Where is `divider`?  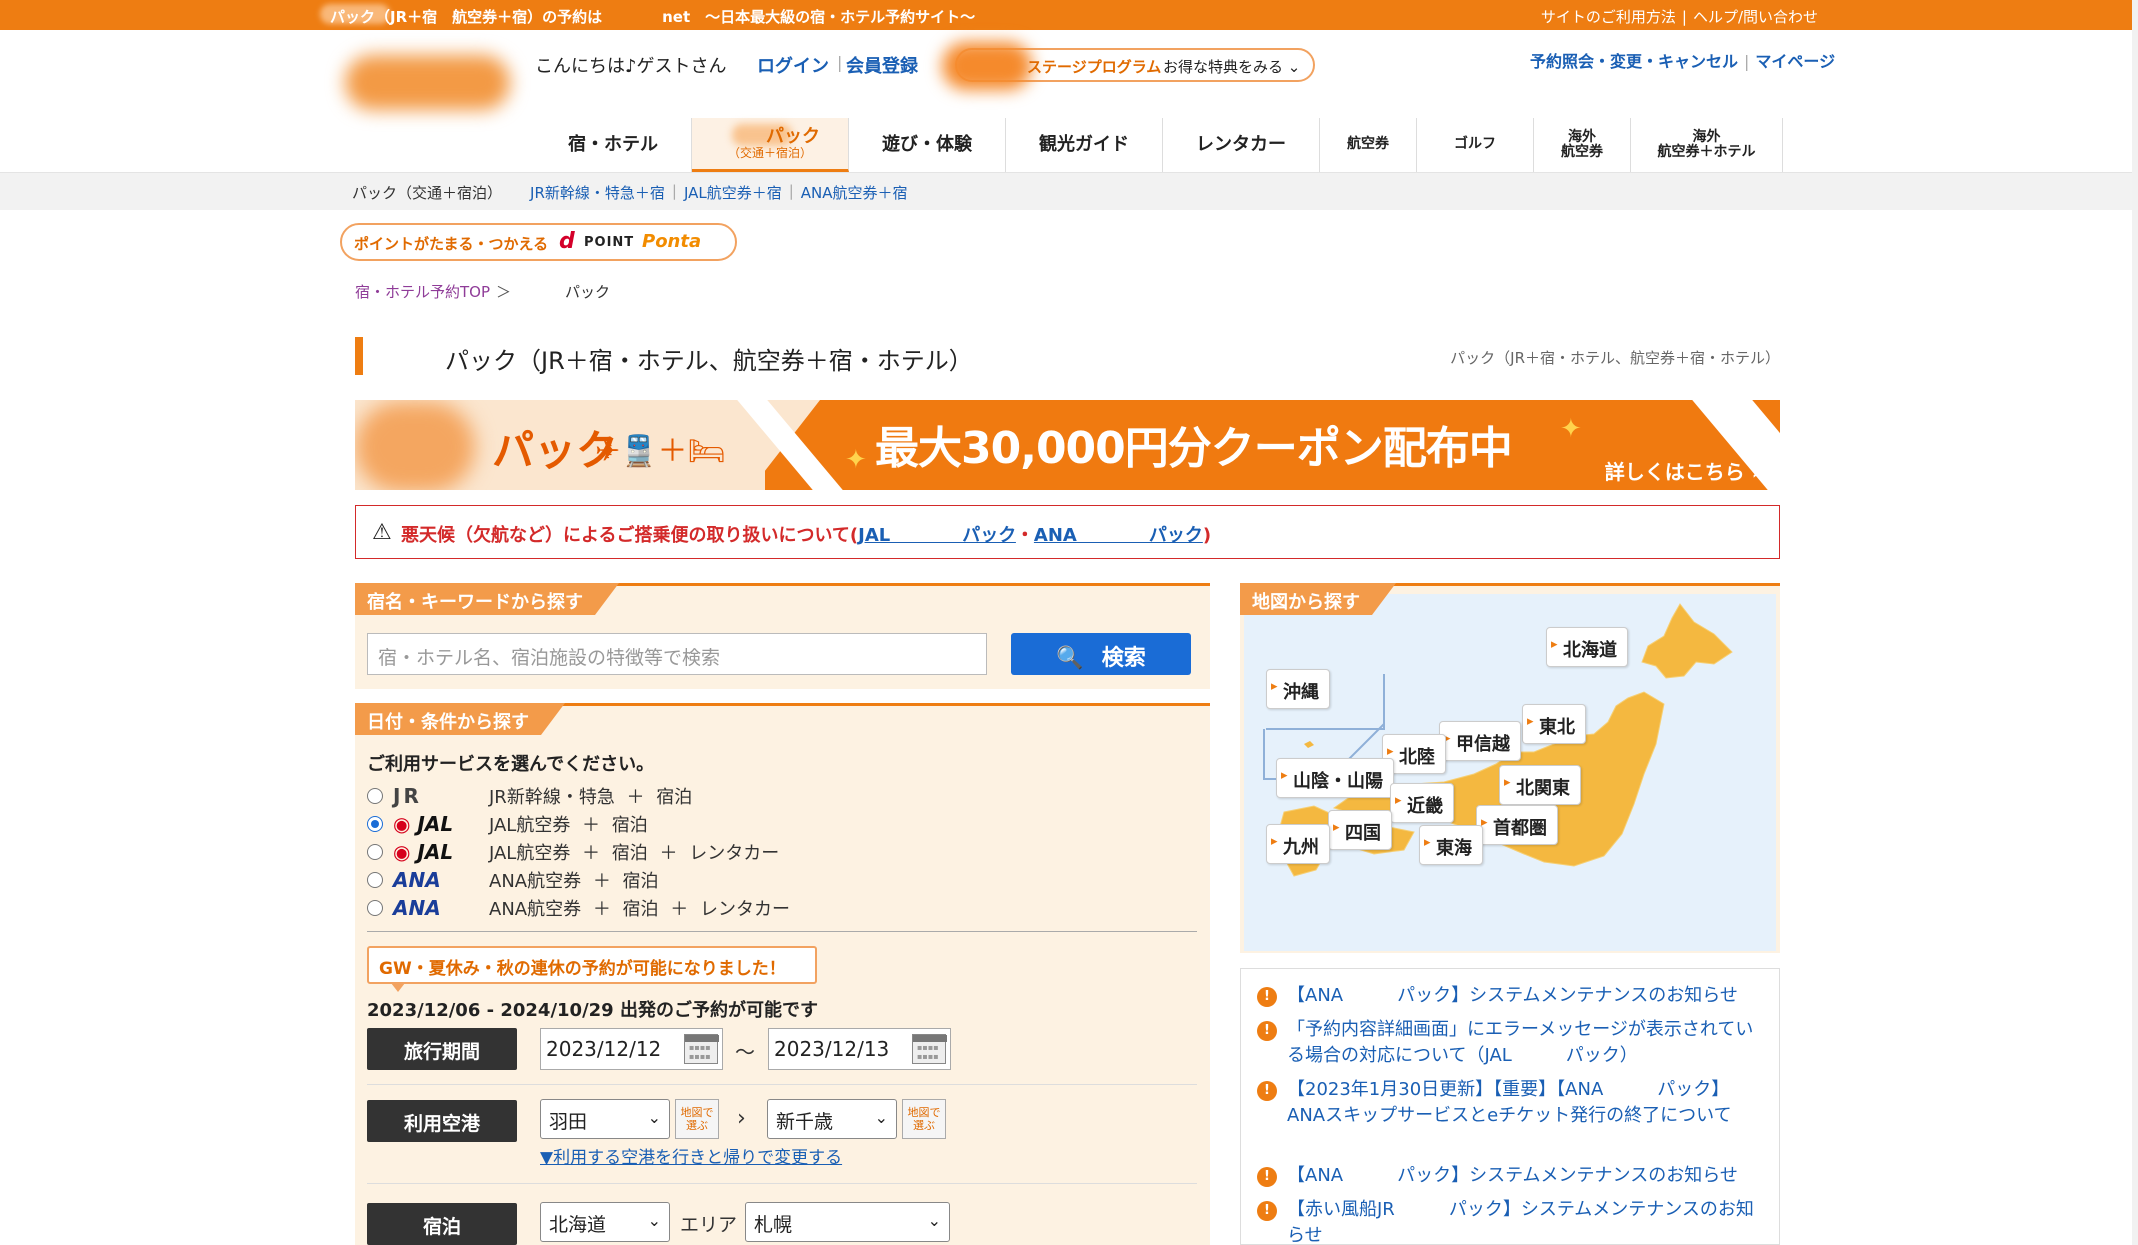 divider is located at coordinates (782, 931).